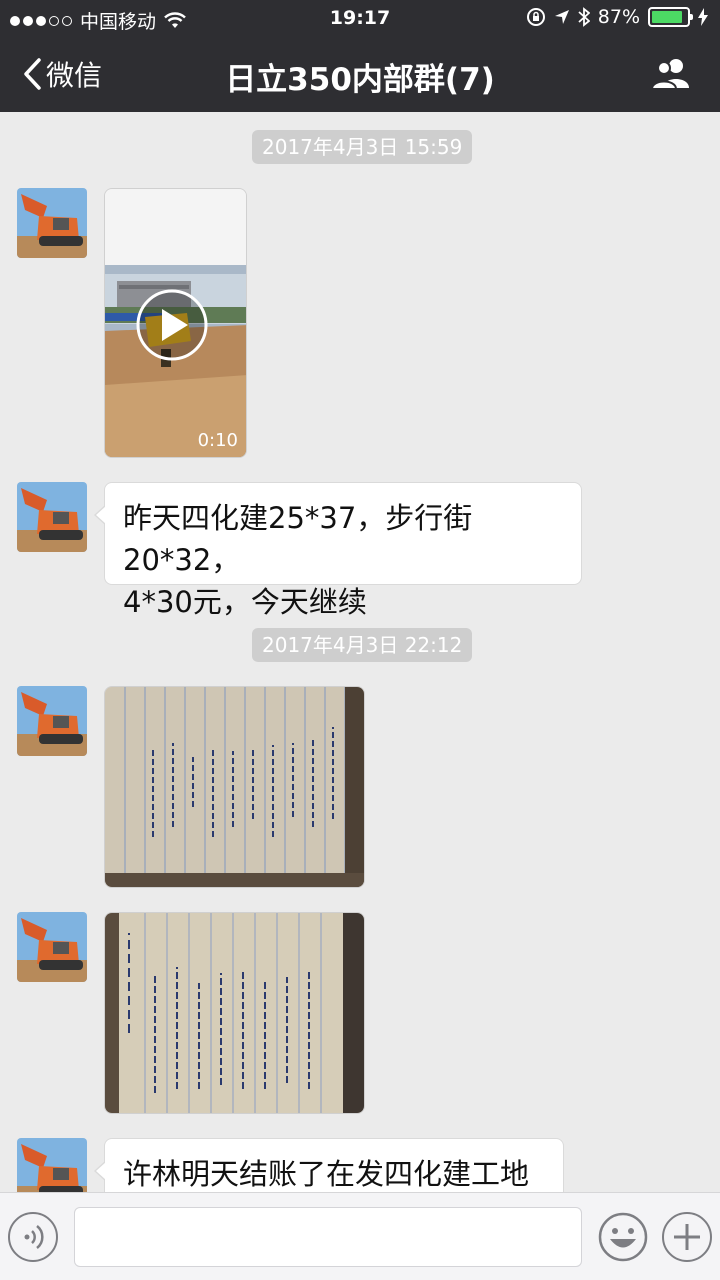 The height and width of the screenshot is (1280, 720). I want to click on timestamp: 2017年4月3日 15:59, so click(362, 147).